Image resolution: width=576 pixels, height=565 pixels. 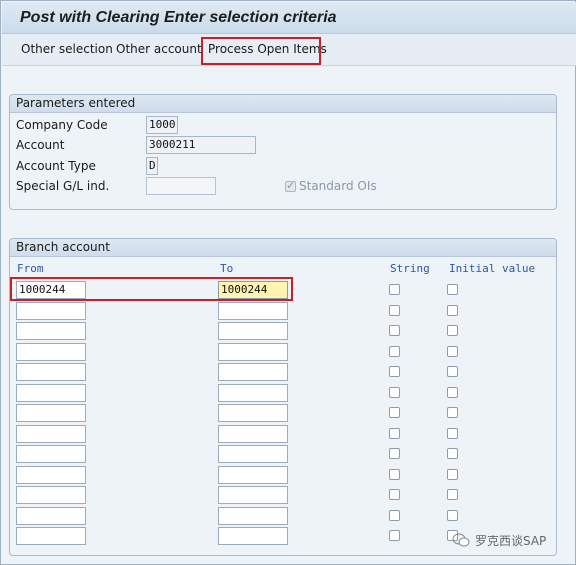 What do you see at coordinates (63, 186) in the screenshot?
I see `special-gl-label: Special G/L ind.` at bounding box center [63, 186].